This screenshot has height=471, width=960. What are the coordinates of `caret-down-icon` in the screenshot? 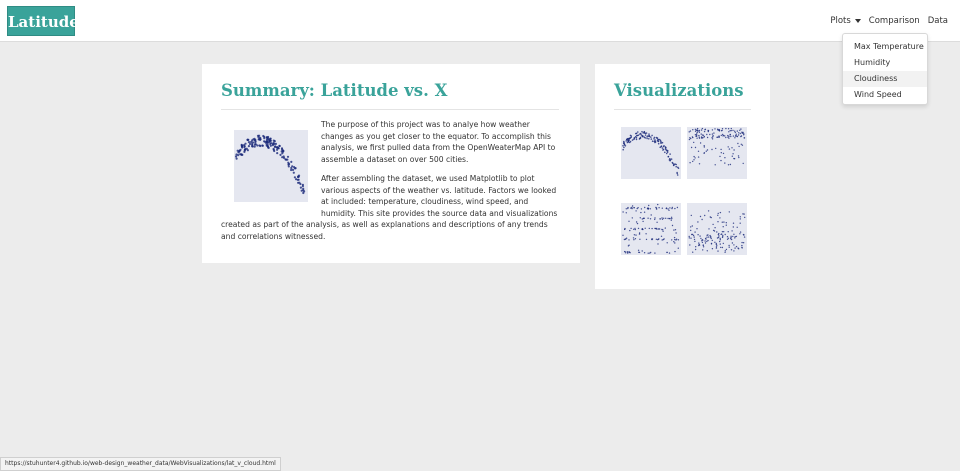 It's located at (857, 20).